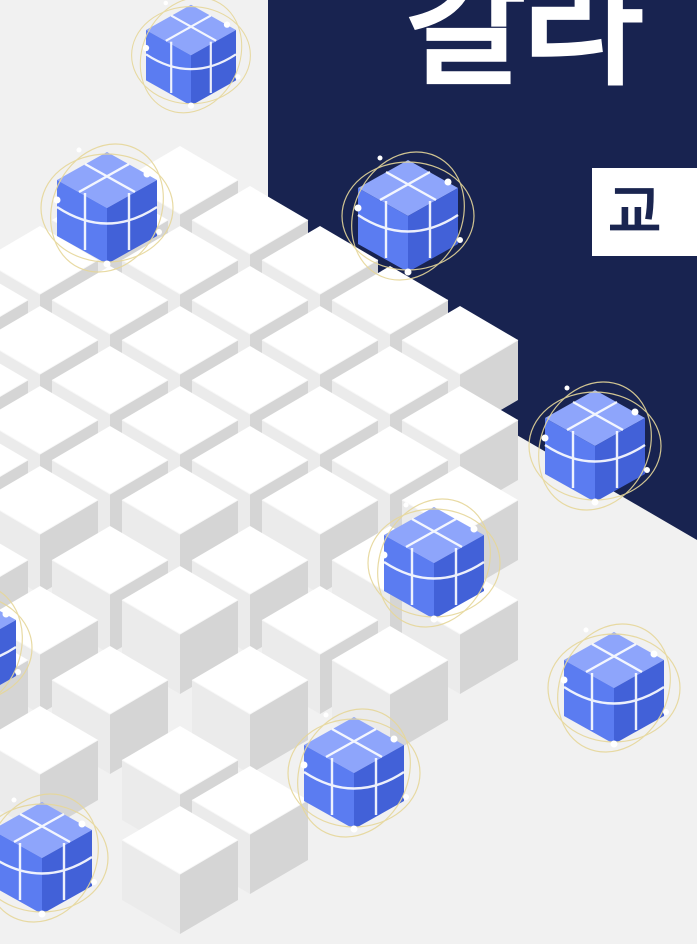  I want to click on heading-text: 갈라, so click(524, 52).